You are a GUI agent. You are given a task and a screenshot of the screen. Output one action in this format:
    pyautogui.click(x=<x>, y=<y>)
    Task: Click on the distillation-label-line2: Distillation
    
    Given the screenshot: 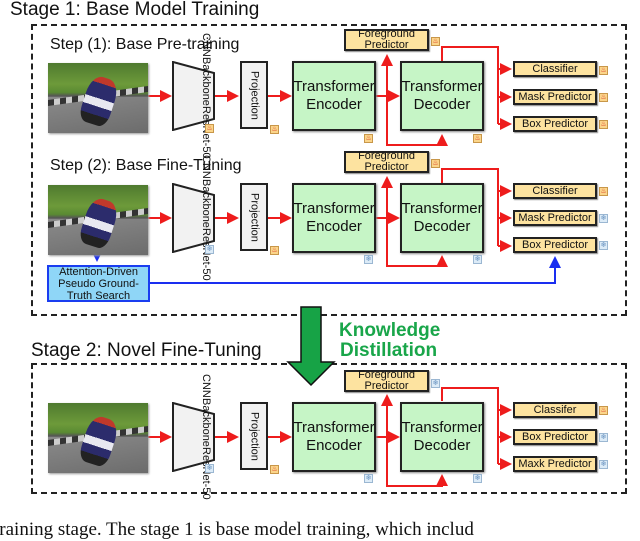 What is the action you would take?
    pyautogui.click(x=389, y=350)
    